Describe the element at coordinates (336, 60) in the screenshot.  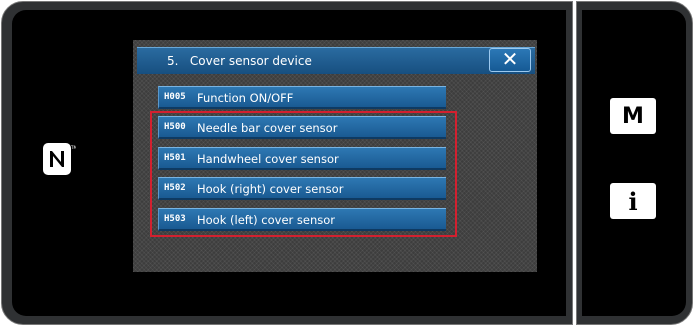
I see `dialog-titlebar: 5. Cover sensor device` at that location.